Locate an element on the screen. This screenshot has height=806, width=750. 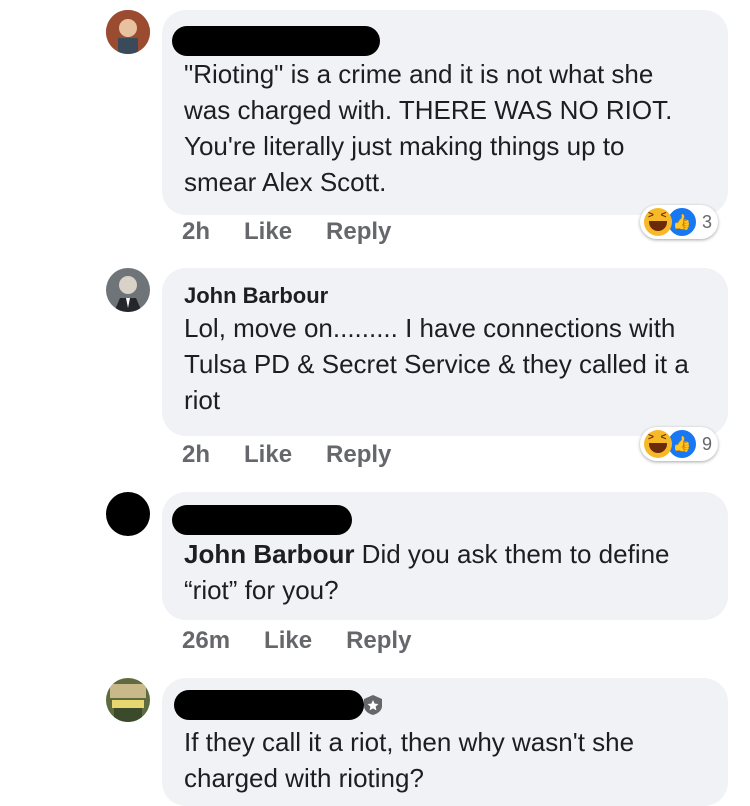
timestamp: 26m is located at coordinates (206, 641).